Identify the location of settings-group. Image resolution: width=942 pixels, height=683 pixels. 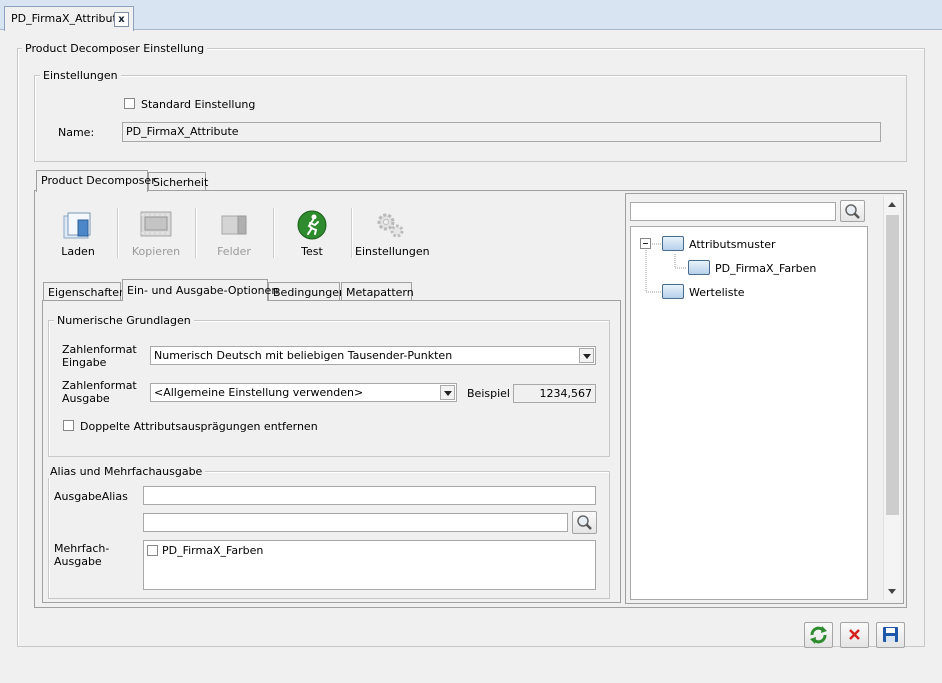
(470, 118).